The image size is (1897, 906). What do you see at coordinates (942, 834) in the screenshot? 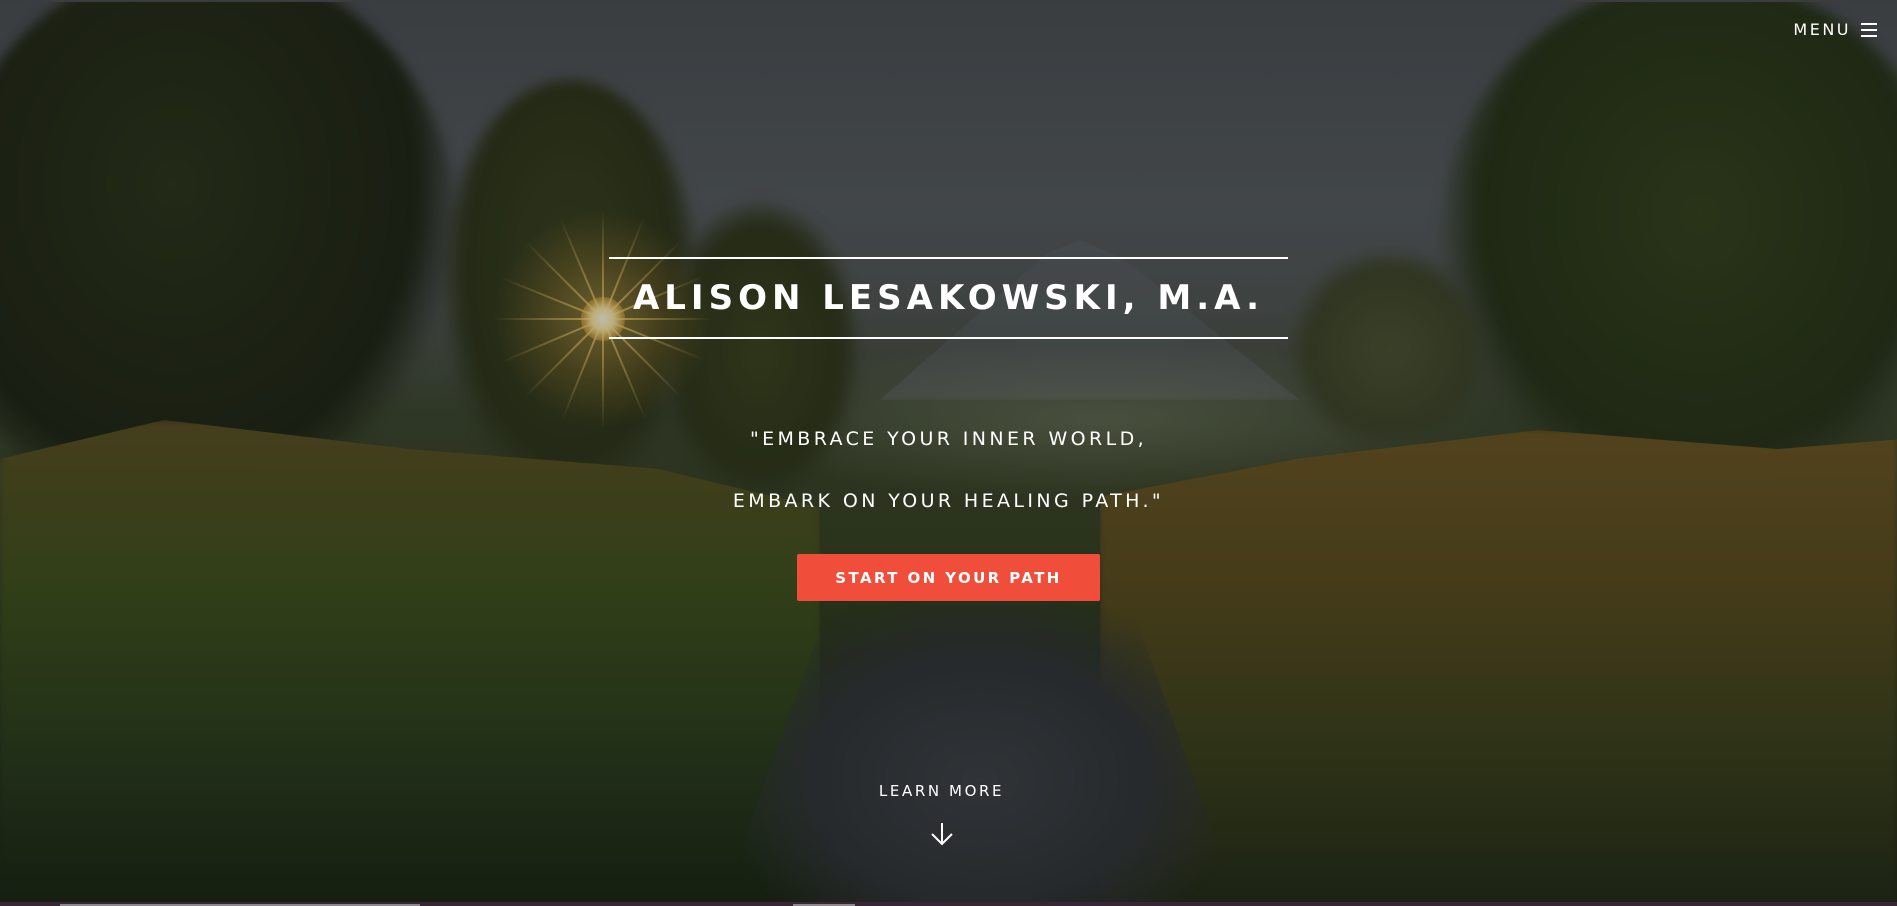
I see `arrow-down-icon` at bounding box center [942, 834].